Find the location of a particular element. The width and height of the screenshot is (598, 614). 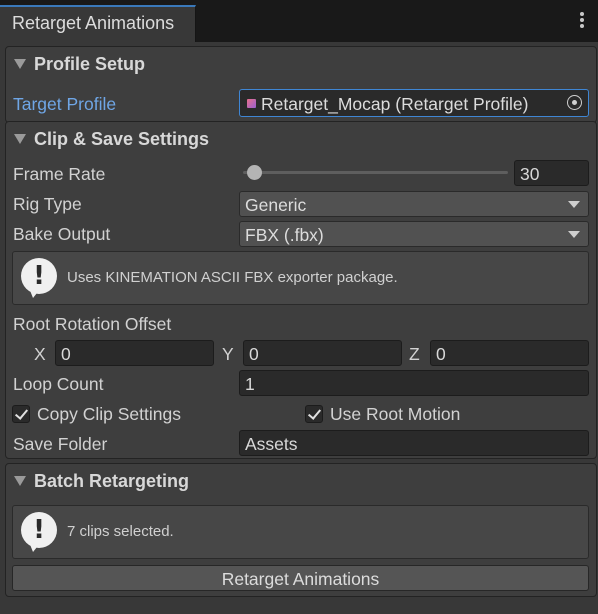

frame-rate-field: 30 is located at coordinates (551, 173).